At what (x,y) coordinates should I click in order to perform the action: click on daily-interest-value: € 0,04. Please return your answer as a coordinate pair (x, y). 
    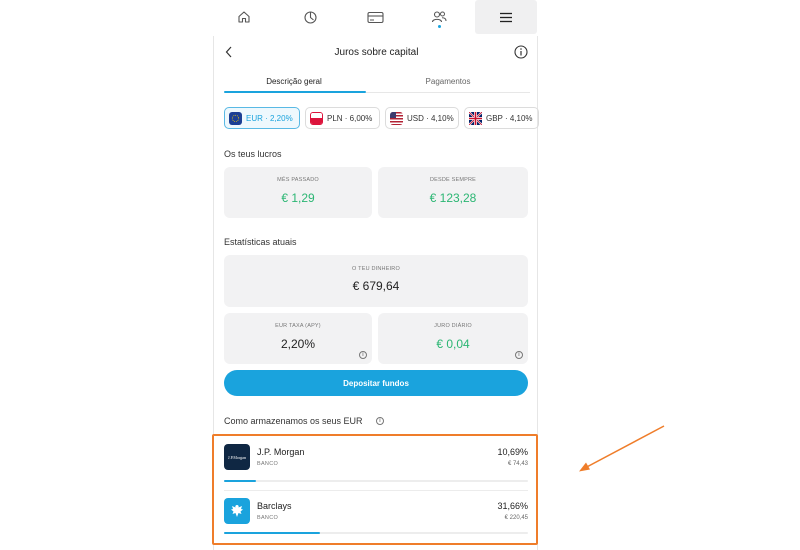
    Looking at the image, I should click on (453, 344).